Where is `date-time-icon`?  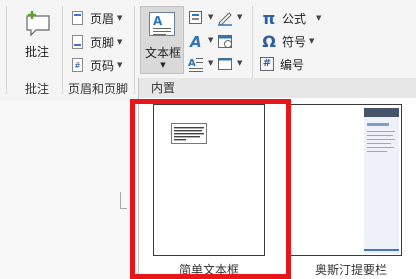 date-time-icon is located at coordinates (225, 41).